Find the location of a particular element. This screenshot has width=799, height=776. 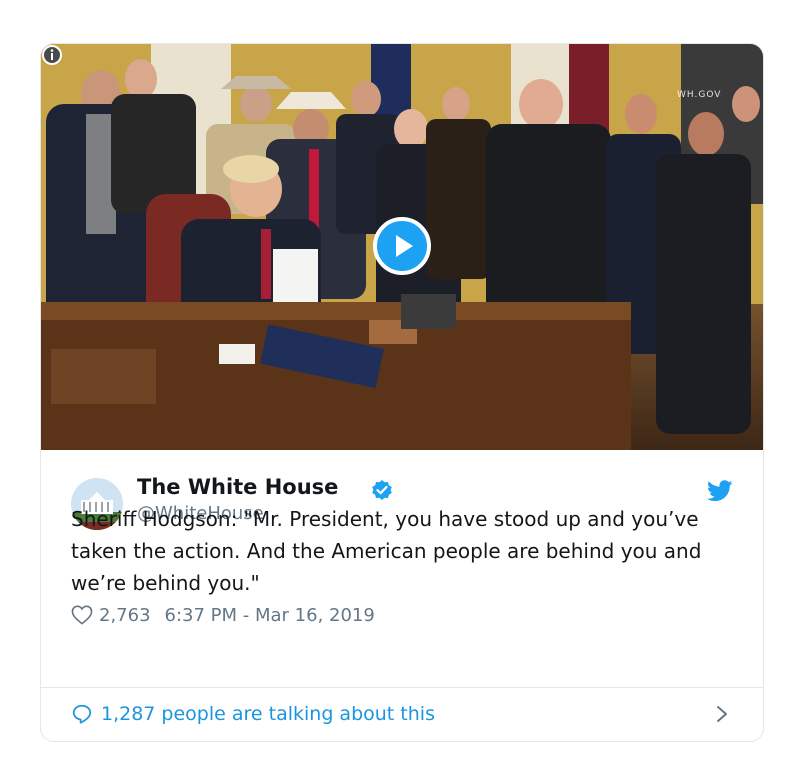

talking-about-link: 1,287 people are talking about this is located at coordinates (253, 714).